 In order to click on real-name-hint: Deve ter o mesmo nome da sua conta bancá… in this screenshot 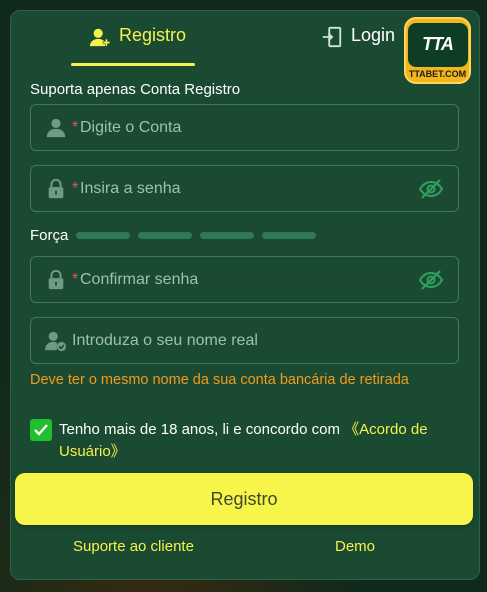, I will do `click(219, 380)`.